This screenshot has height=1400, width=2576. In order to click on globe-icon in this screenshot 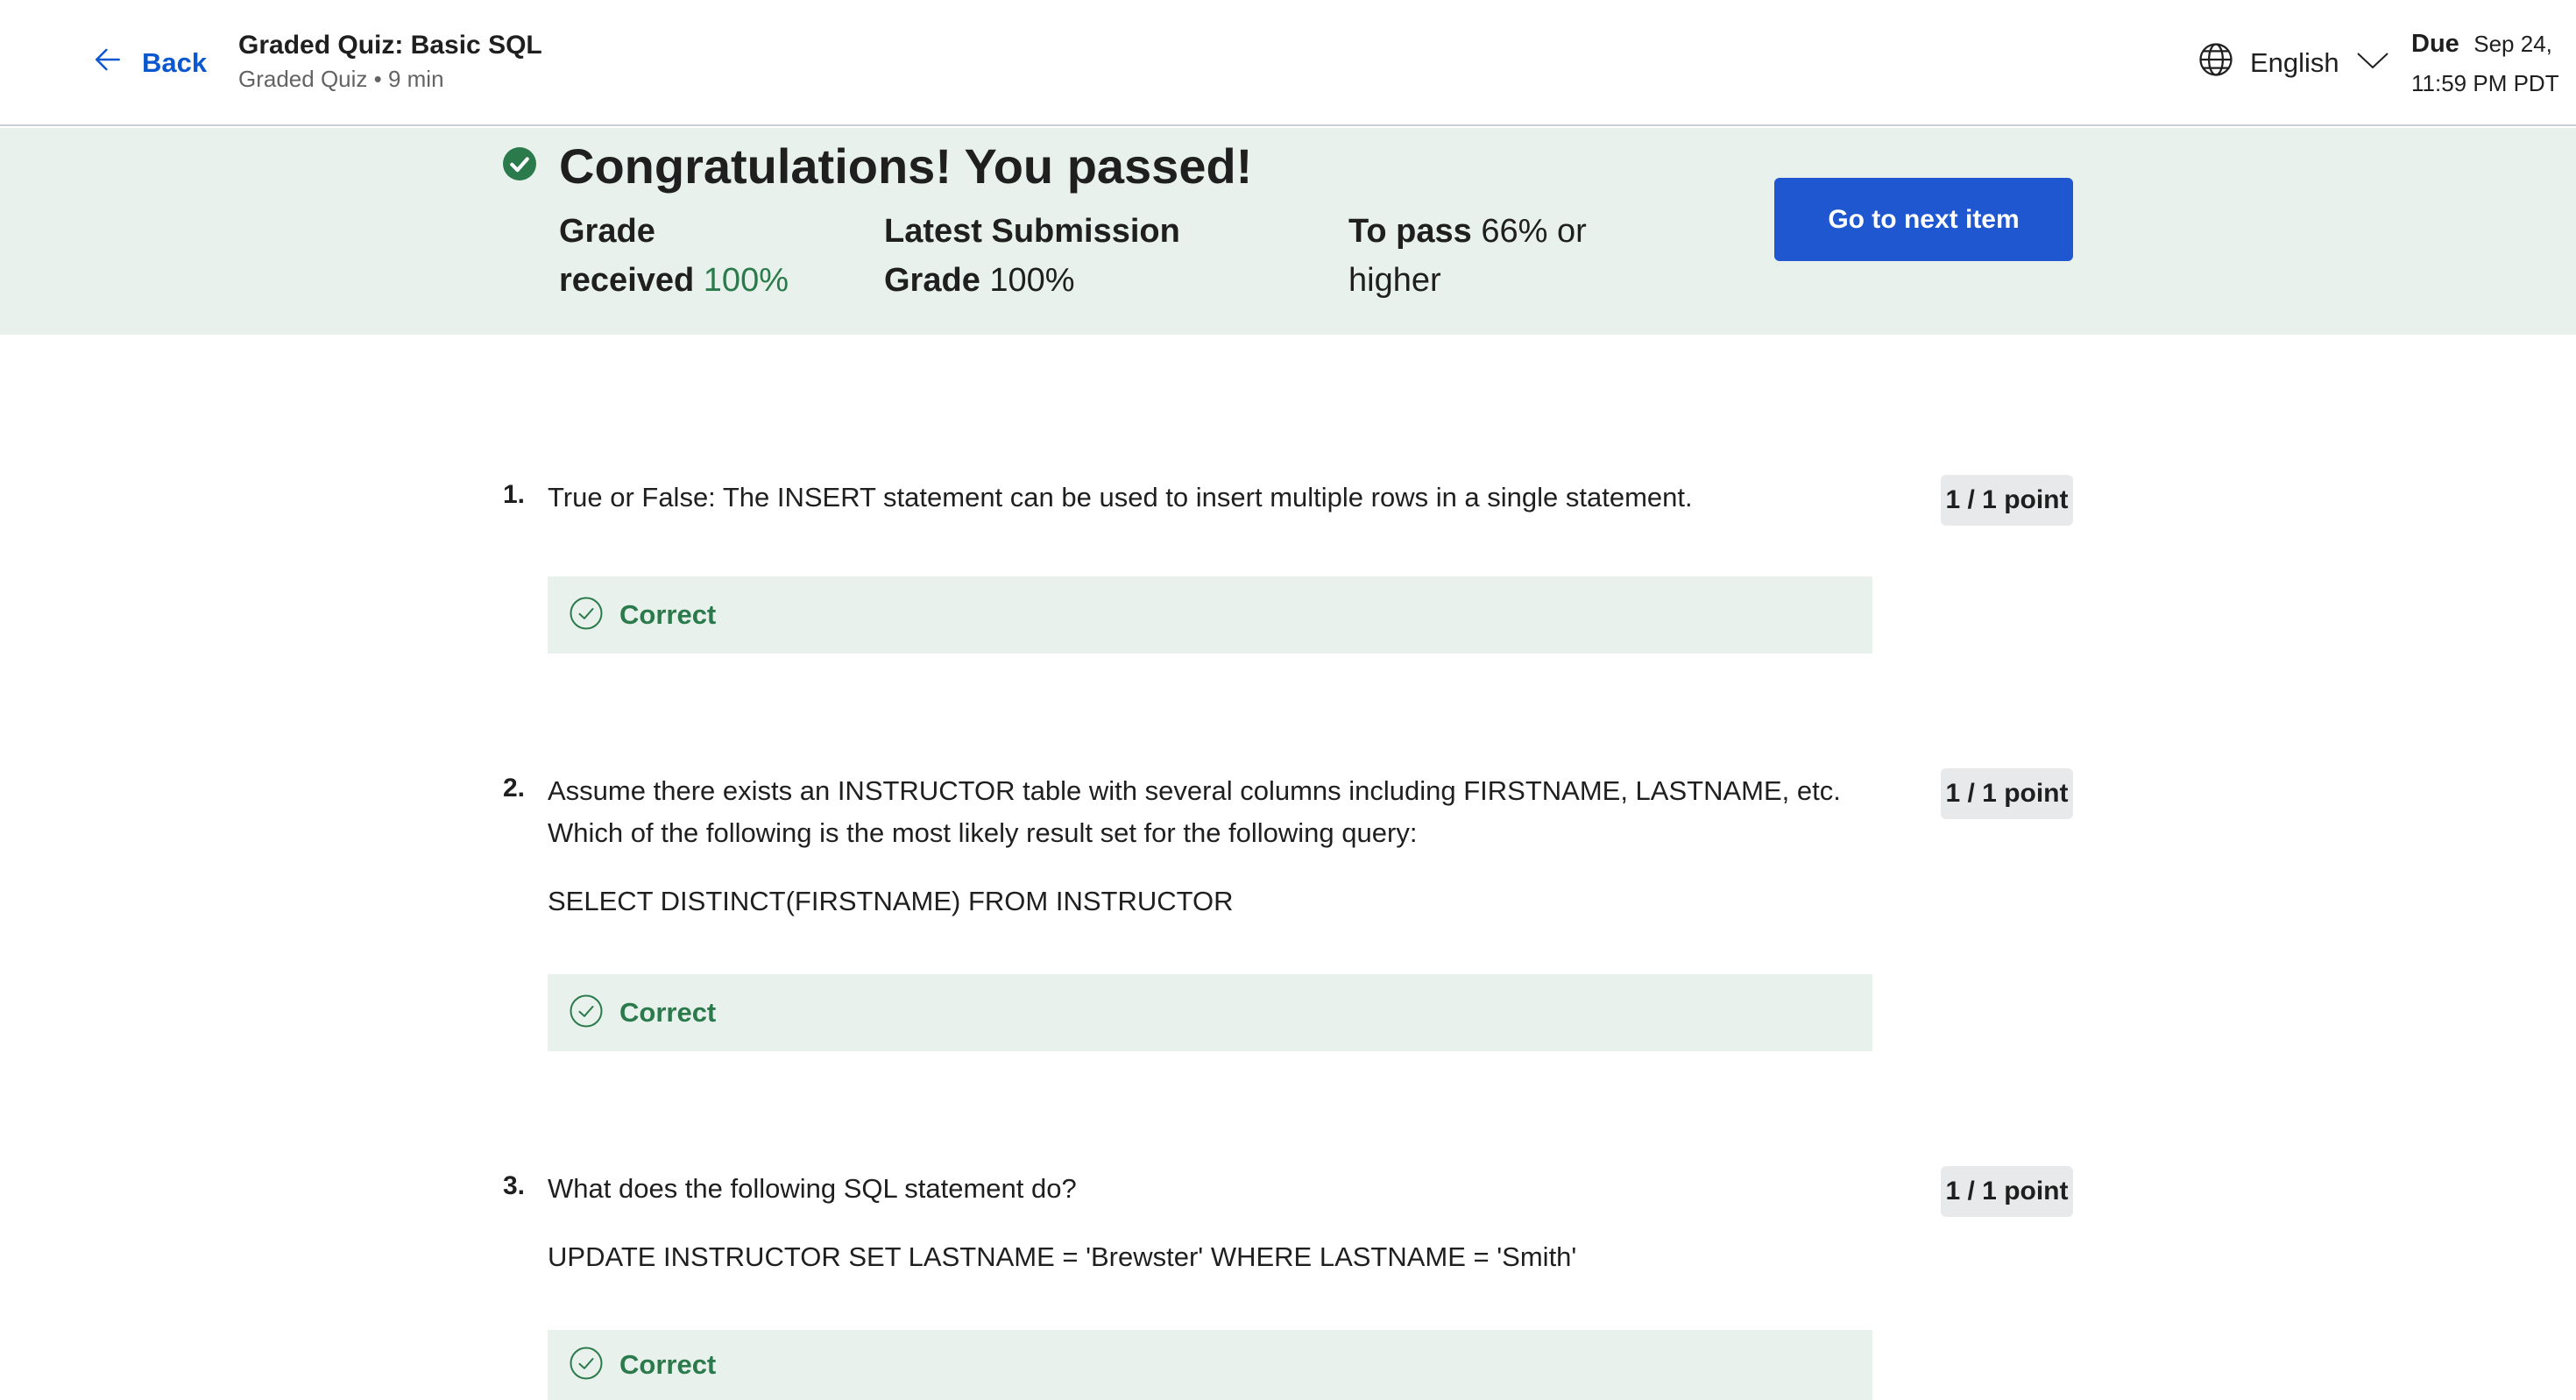, I will do `click(2215, 63)`.